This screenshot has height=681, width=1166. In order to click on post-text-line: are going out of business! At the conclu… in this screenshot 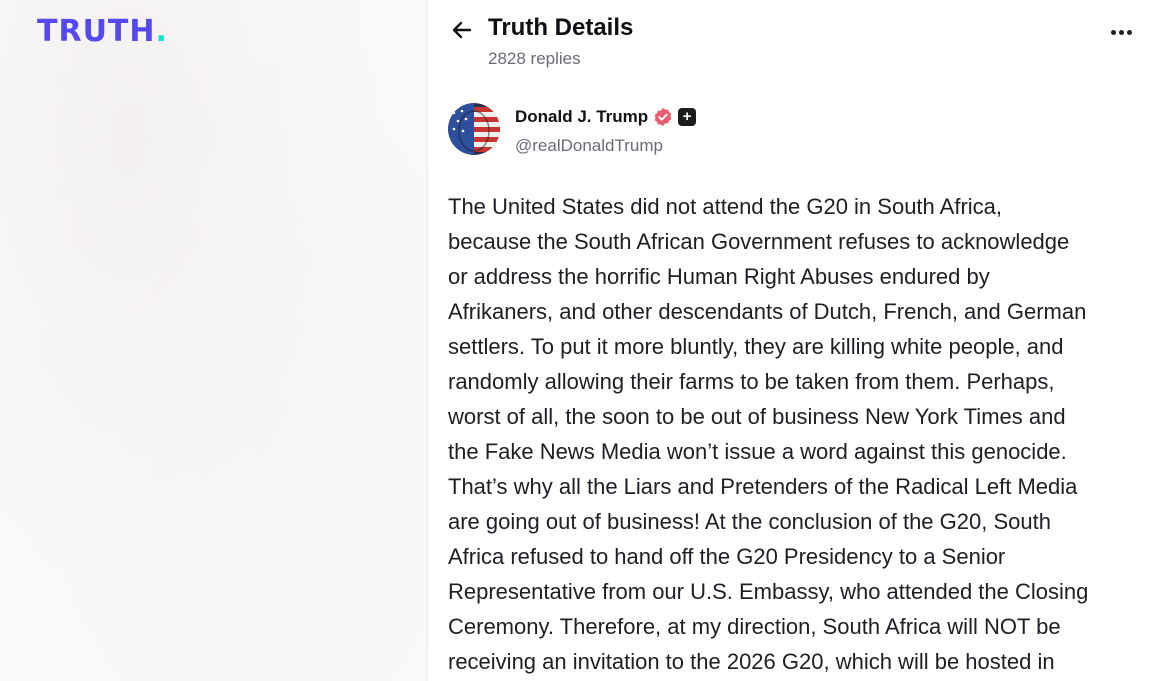, I will do `click(749, 521)`.